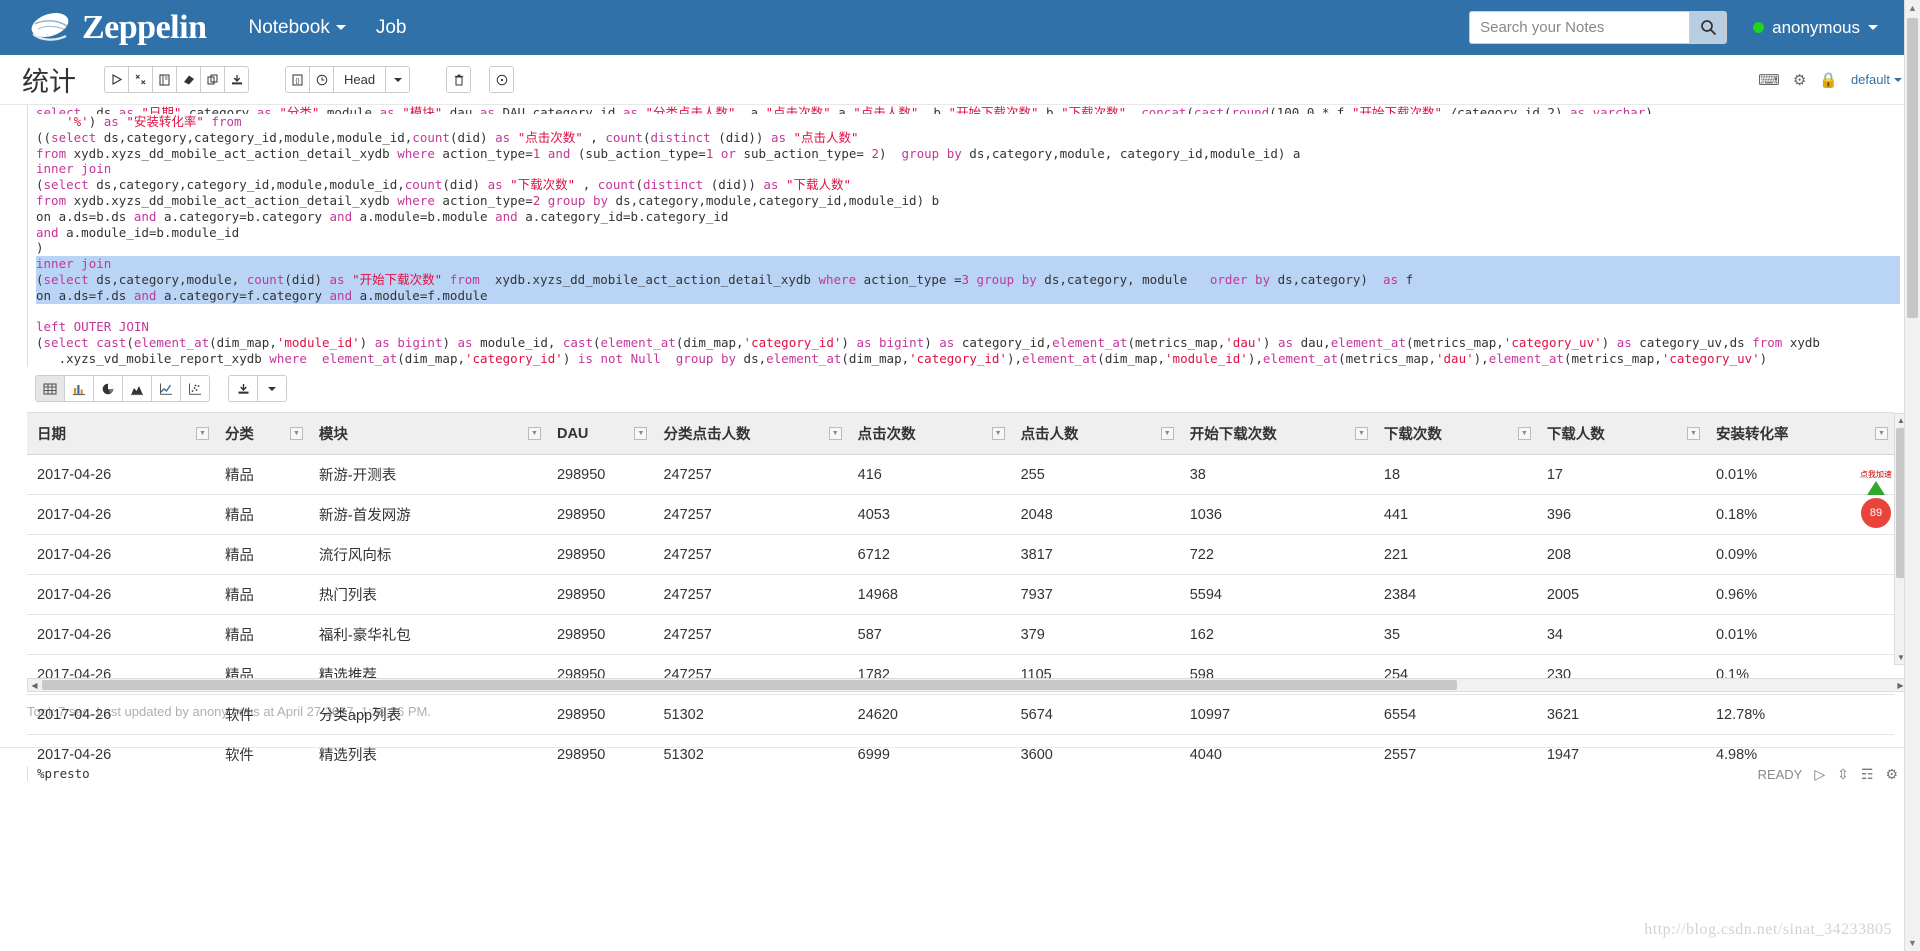 The height and width of the screenshot is (951, 1920). Describe the element at coordinates (1799, 634) in the screenshot. I see `table-cell: 0.01%` at that location.